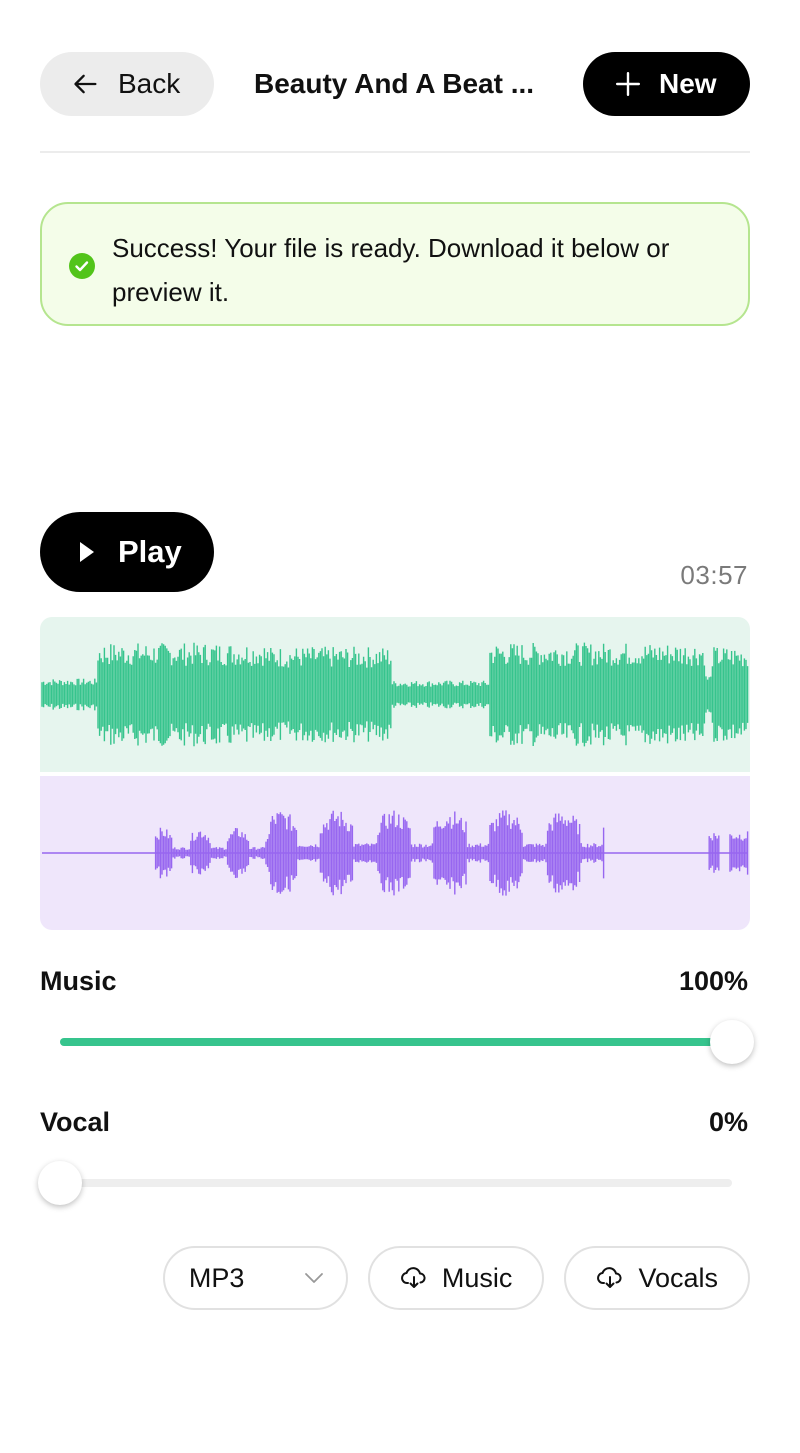 This screenshot has width=800, height=1453. What do you see at coordinates (477, 1277) in the screenshot?
I see `download-music-label: Music` at bounding box center [477, 1277].